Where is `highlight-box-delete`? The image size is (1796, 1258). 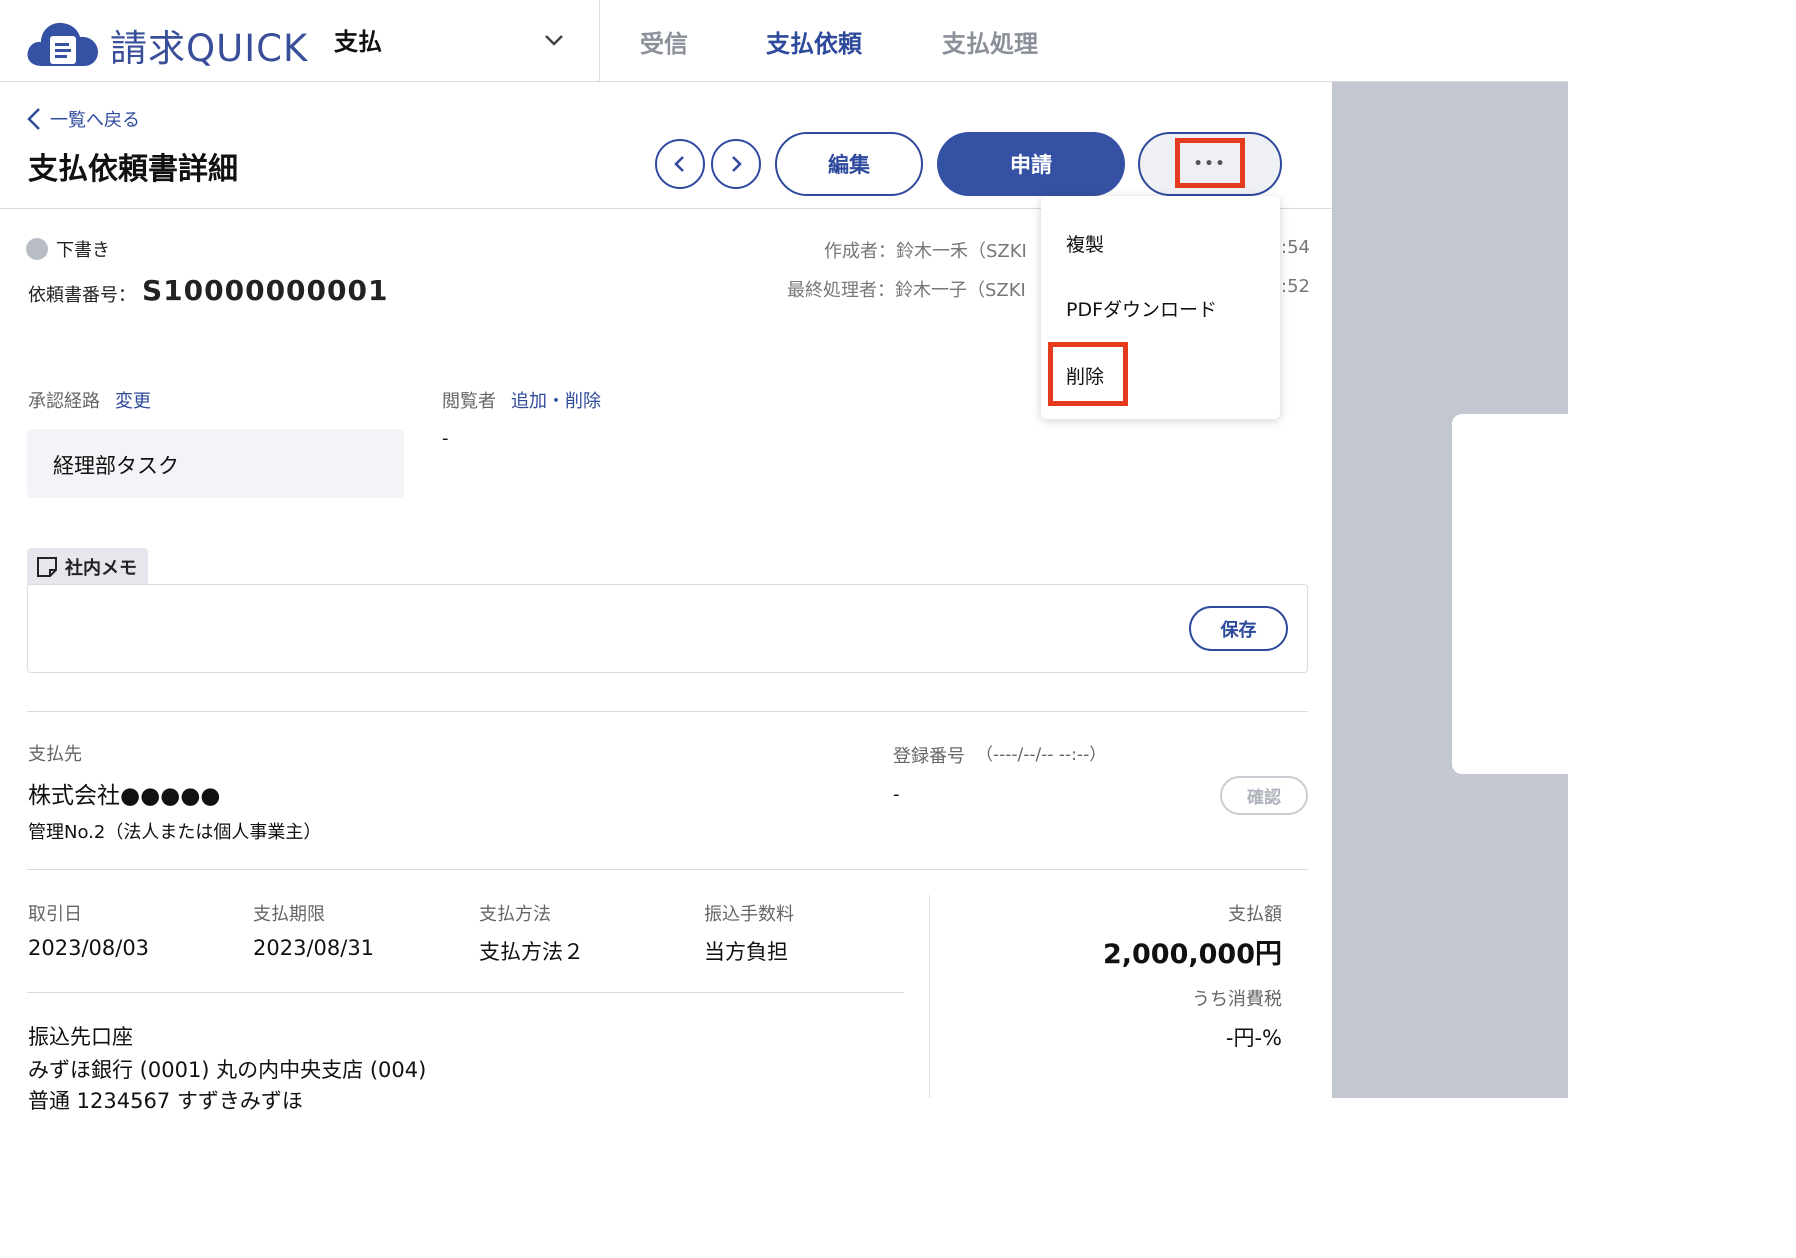
highlight-box-delete is located at coordinates (1088, 374).